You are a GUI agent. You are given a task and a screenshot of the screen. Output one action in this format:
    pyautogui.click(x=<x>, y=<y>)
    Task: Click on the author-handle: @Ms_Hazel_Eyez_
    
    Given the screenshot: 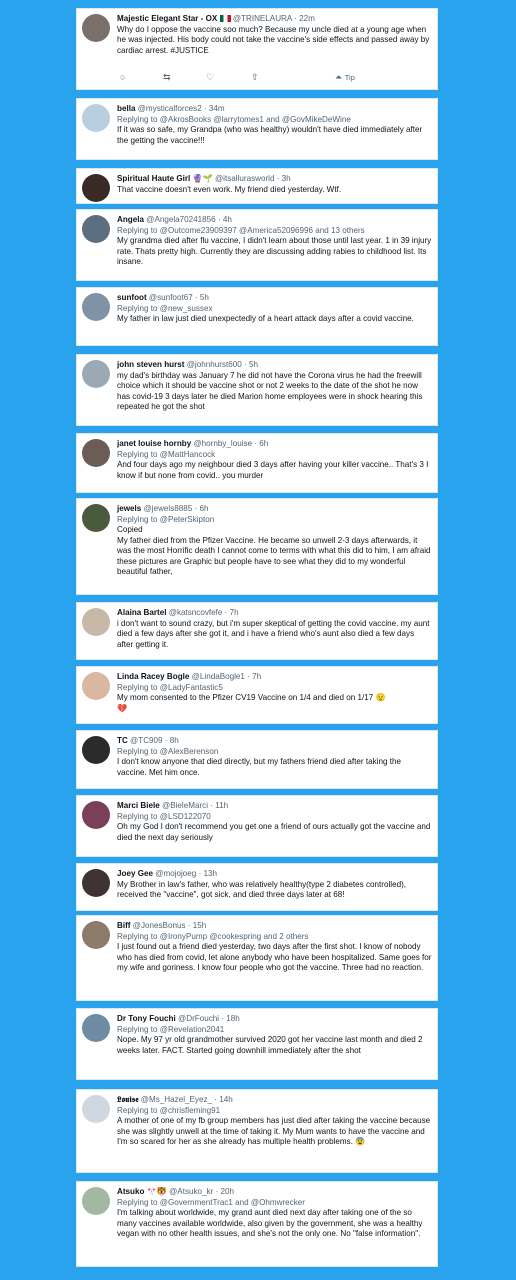 What is the action you would take?
    pyautogui.click(x=176, y=1099)
    